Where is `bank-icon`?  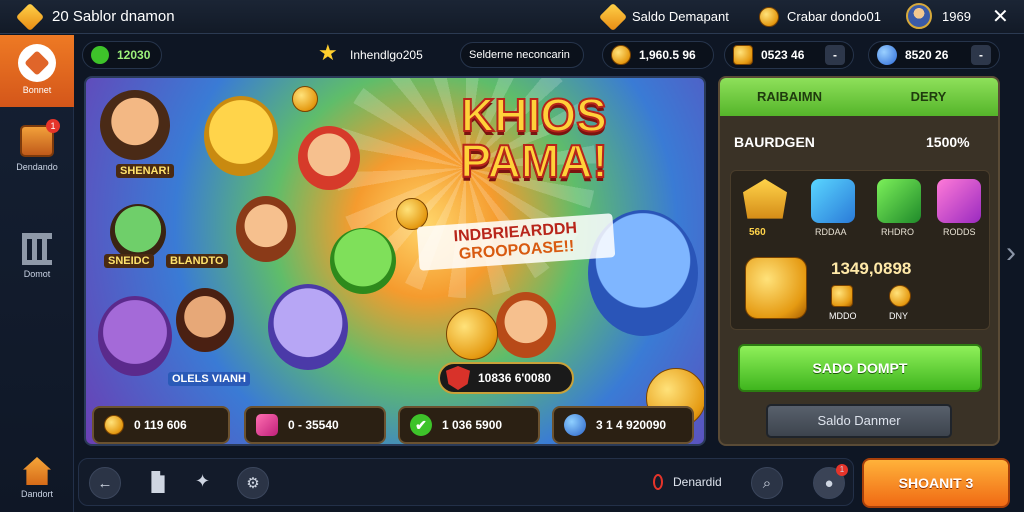 bank-icon is located at coordinates (37, 249).